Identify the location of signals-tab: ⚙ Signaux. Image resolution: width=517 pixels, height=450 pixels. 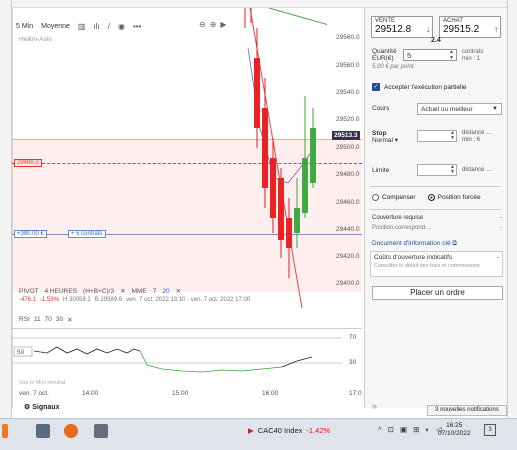
(41, 407).